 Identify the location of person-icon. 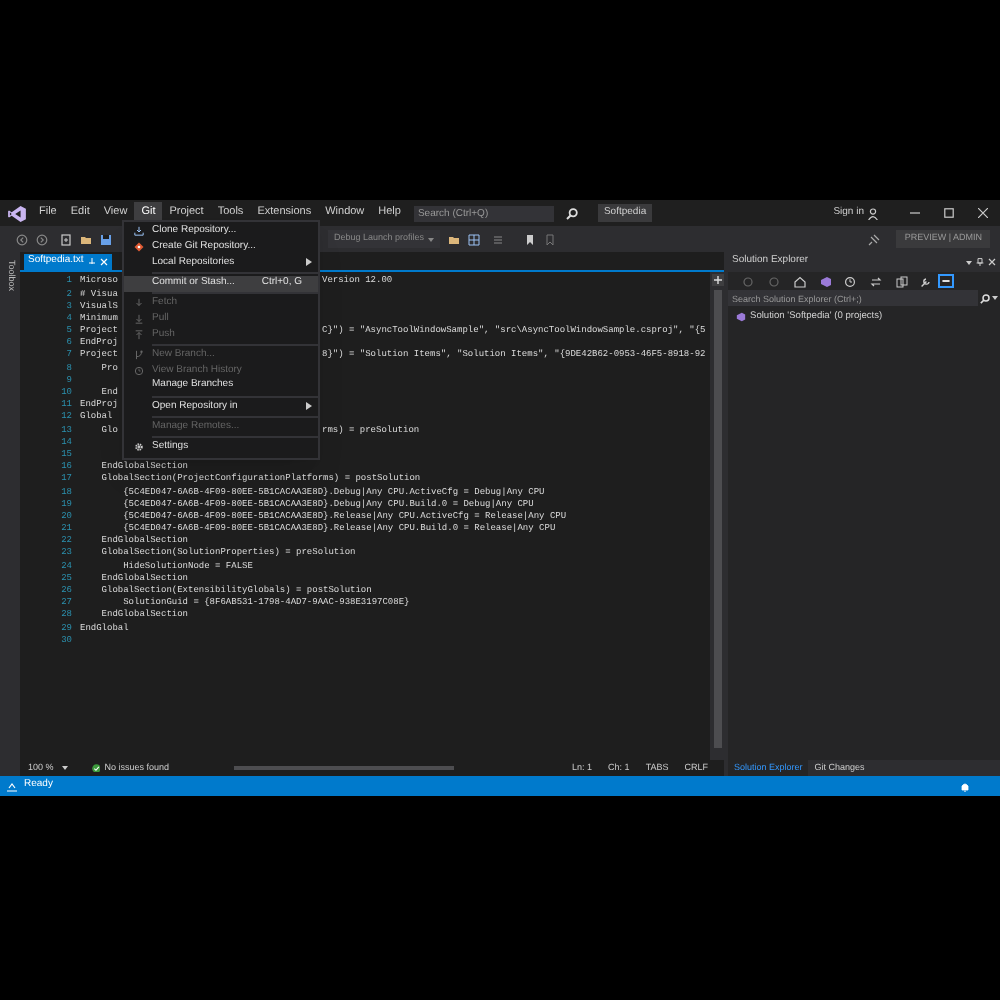
(873, 213).